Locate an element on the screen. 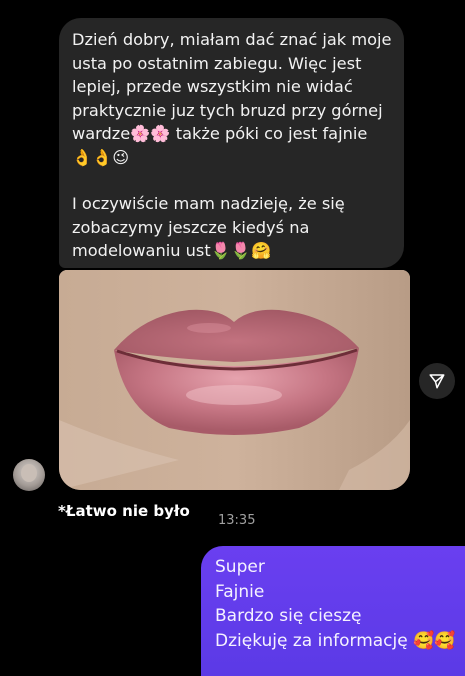  avatar is located at coordinates (29, 475).